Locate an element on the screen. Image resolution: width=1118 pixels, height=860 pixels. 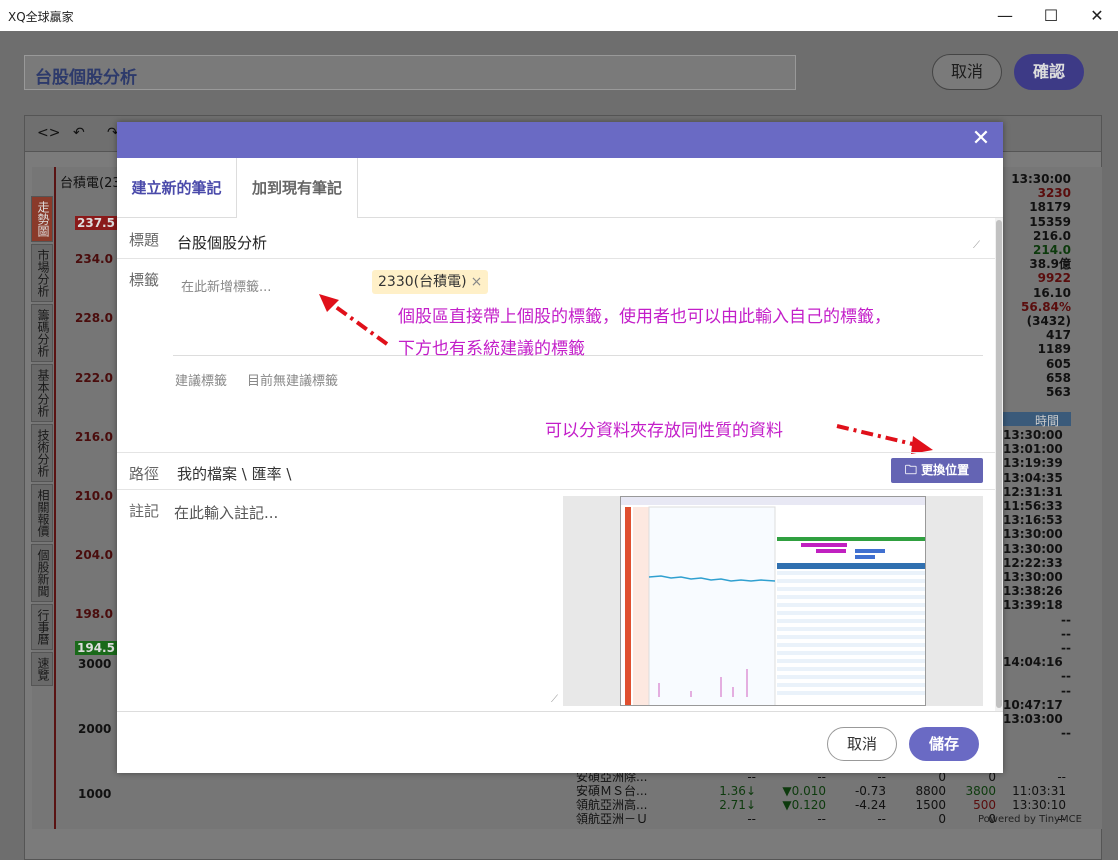
fund-price: 2.71↓ is located at coordinates (737, 805).